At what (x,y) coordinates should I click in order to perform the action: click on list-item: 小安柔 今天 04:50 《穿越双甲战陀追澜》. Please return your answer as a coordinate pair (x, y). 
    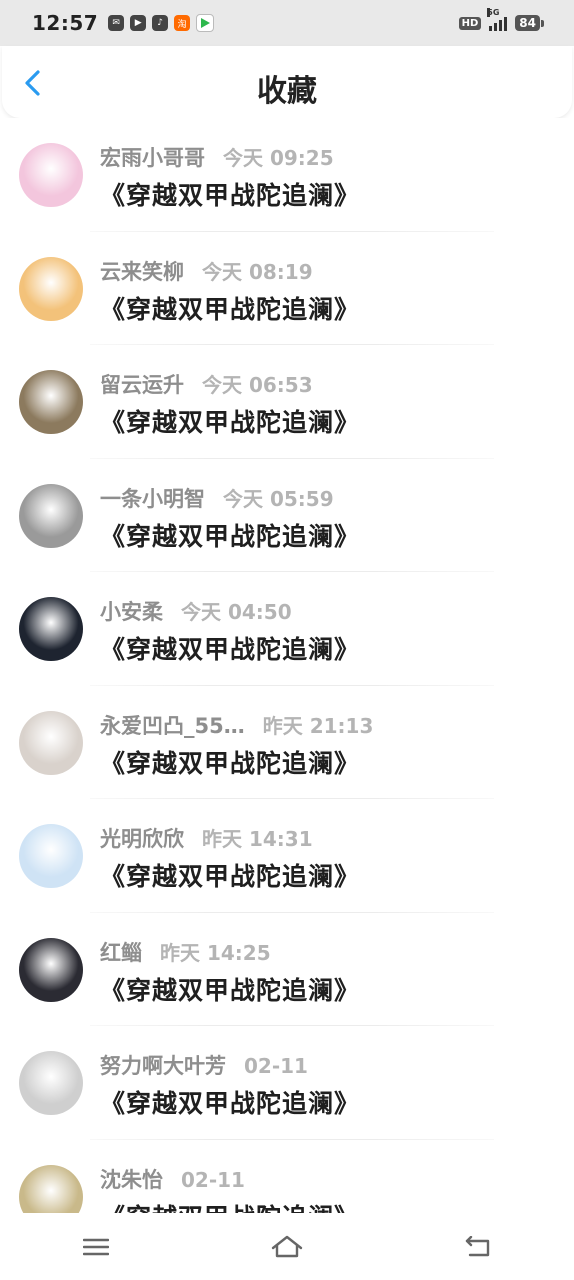
    Looking at the image, I should click on (287, 629).